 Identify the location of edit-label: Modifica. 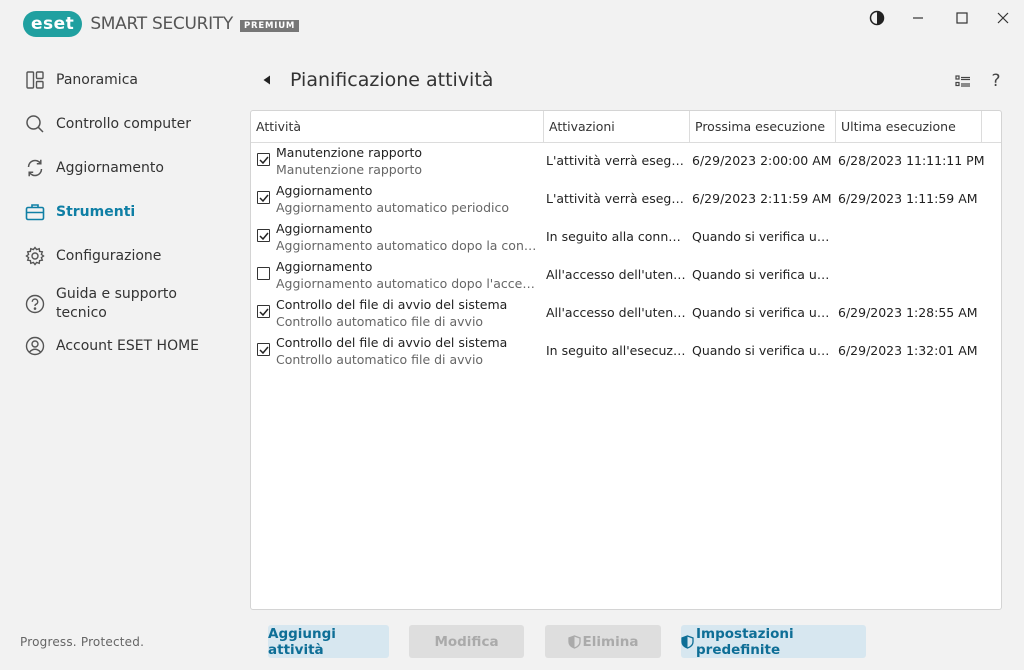
(466, 641).